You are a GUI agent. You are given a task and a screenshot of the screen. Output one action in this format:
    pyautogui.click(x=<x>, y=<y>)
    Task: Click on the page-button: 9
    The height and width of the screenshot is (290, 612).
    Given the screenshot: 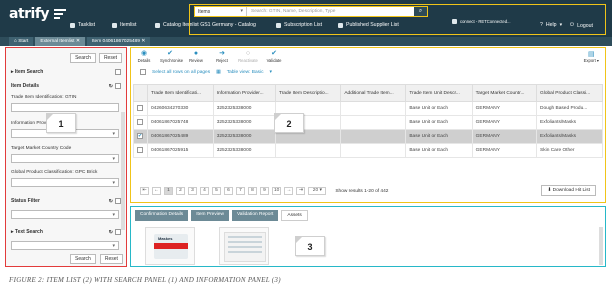 What is the action you would take?
    pyautogui.click(x=264, y=191)
    